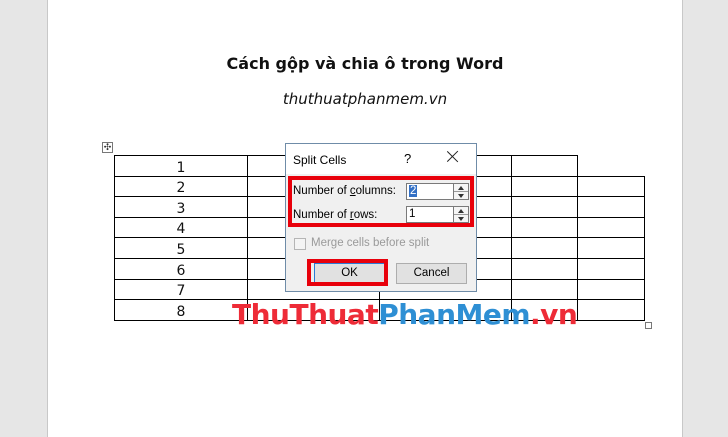 Image resolution: width=728 pixels, height=437 pixels. I want to click on table-cell: 7, so click(181, 289).